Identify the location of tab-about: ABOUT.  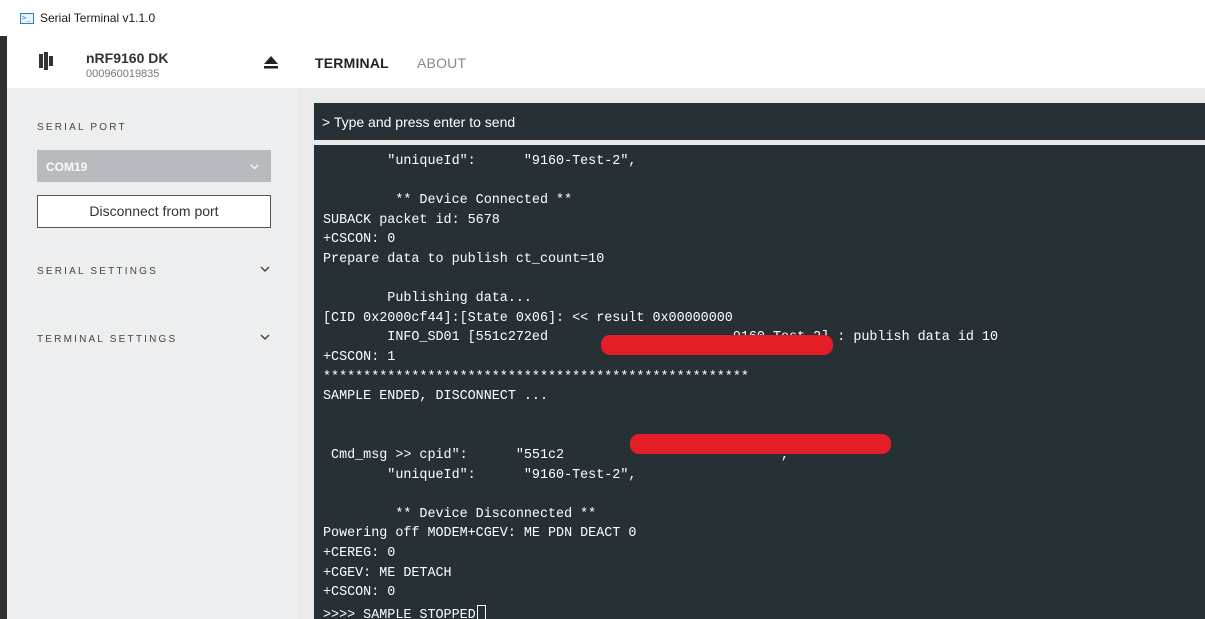
(441, 63).